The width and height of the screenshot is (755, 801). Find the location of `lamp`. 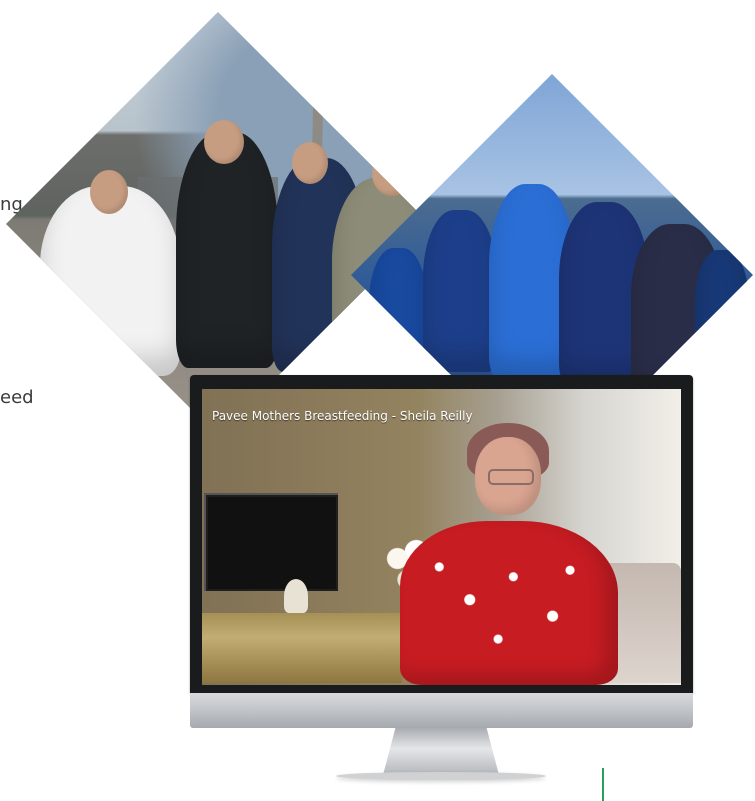

lamp is located at coordinates (296, 596).